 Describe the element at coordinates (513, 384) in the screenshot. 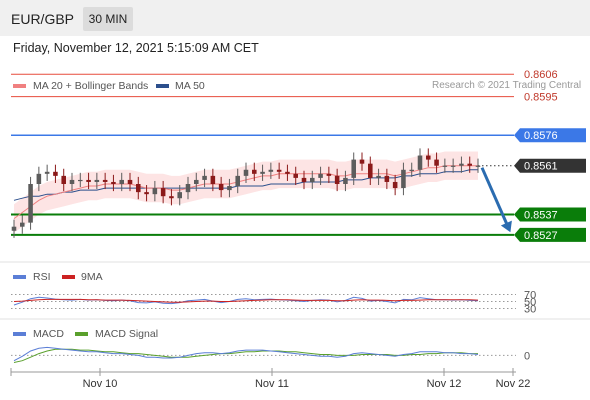

I see `x-axis-label: Nov 22` at that location.